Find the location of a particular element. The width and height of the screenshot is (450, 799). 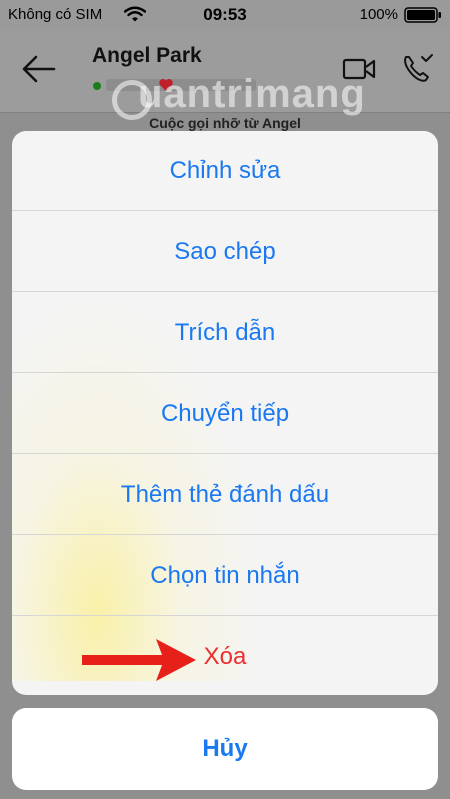

battery-icon is located at coordinates (422, 15).